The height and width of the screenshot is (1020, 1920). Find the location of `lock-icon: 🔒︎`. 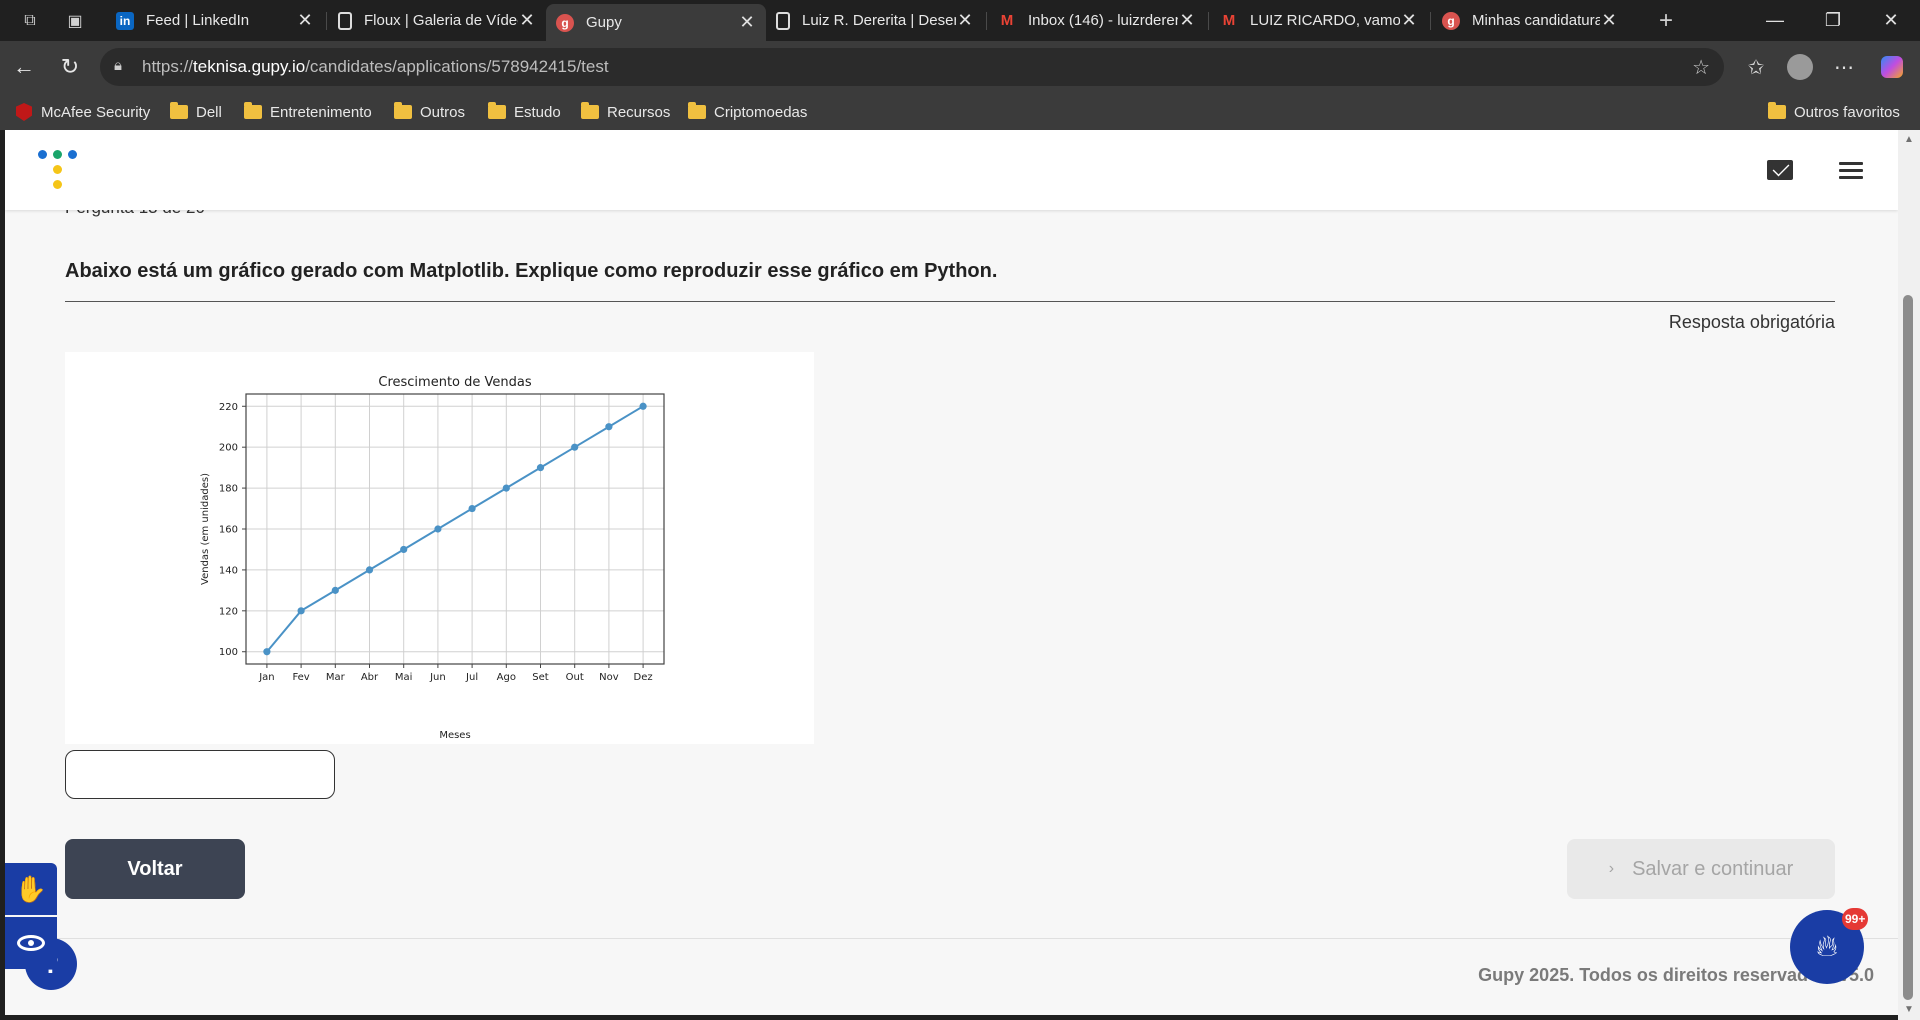

lock-icon: 🔒︎ is located at coordinates (118, 65).